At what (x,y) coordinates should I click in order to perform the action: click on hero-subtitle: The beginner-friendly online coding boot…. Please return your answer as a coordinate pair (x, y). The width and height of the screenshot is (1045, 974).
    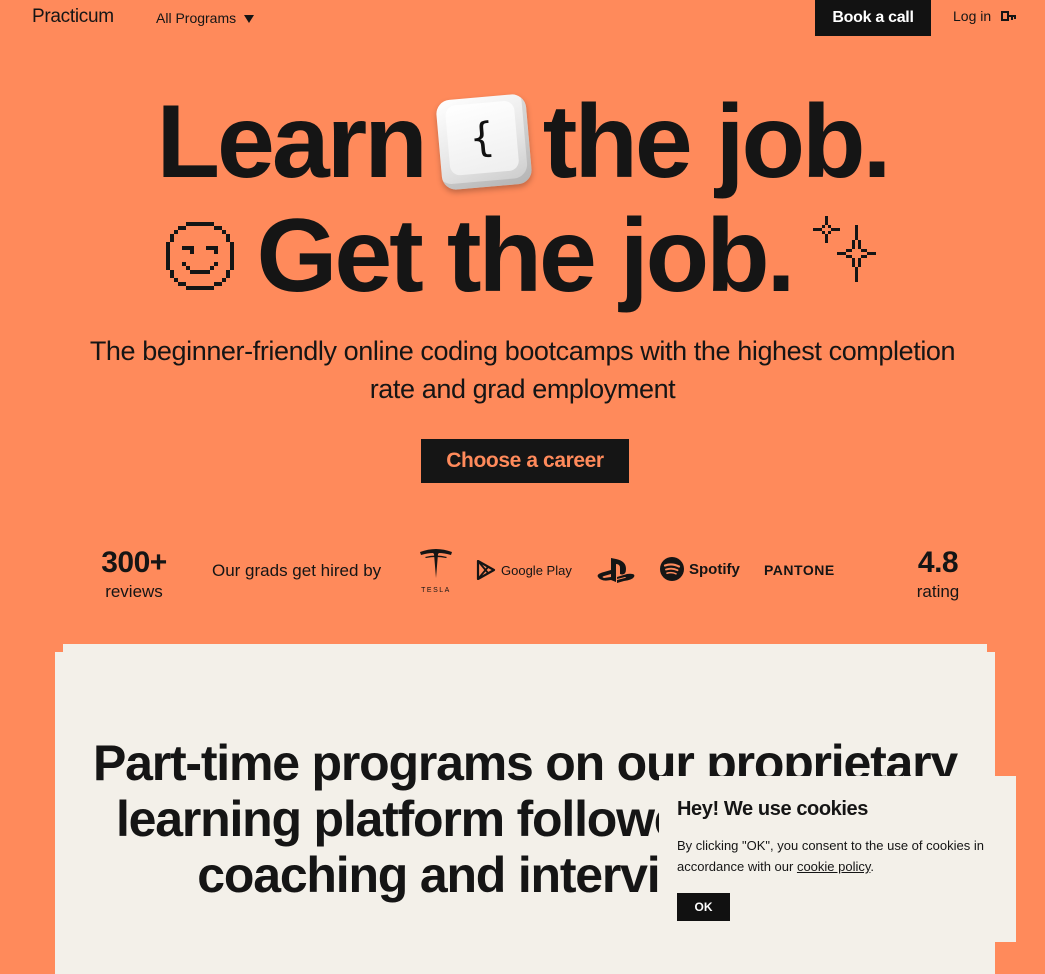
    Looking at the image, I should click on (522, 370).